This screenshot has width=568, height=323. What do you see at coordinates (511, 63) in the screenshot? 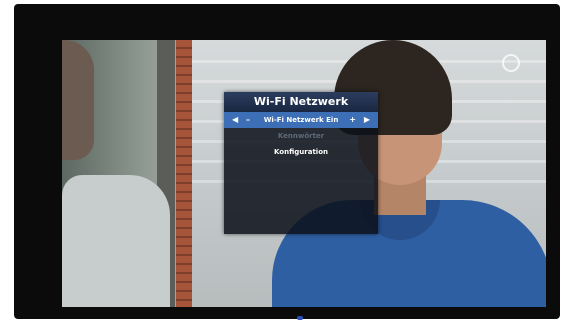
I see `channel-logo-icon` at bounding box center [511, 63].